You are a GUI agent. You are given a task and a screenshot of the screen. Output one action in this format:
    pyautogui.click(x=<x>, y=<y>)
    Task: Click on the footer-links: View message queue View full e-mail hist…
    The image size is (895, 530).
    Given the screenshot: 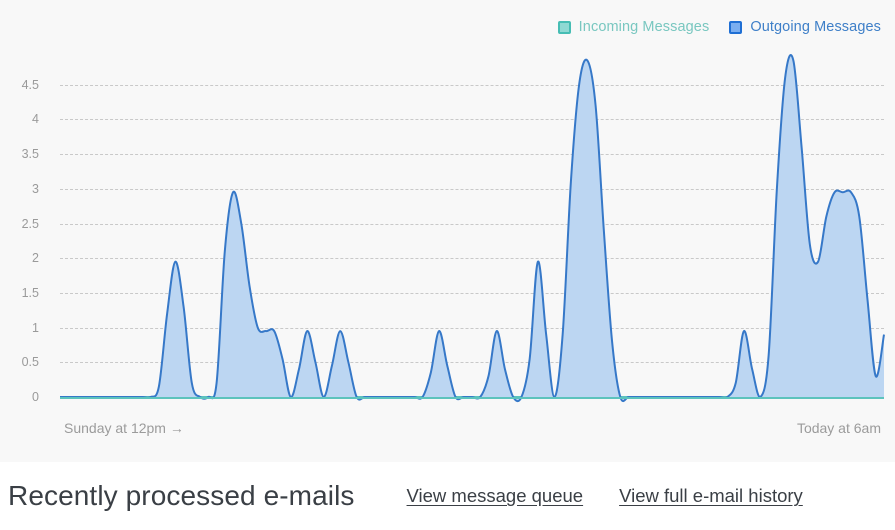 What is the action you would take?
    pyautogui.click(x=605, y=496)
    